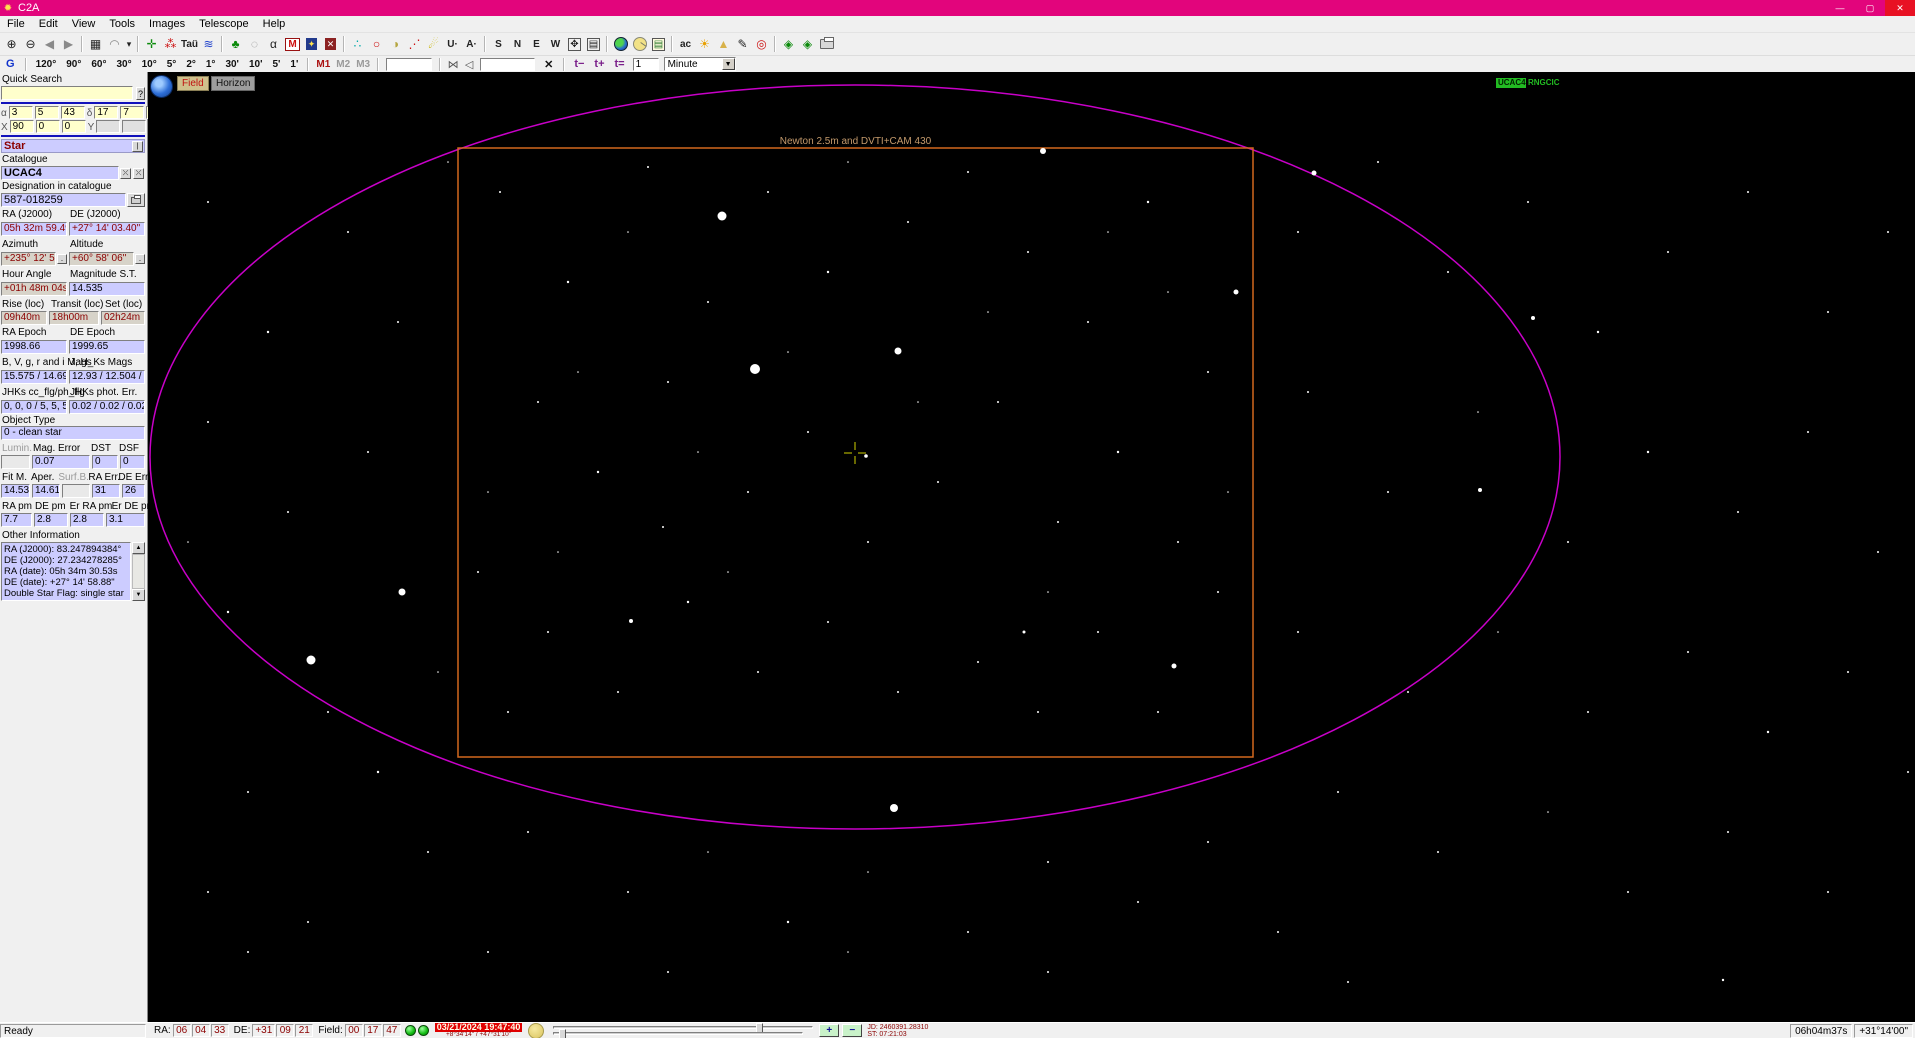 The width and height of the screenshot is (1915, 1038). I want to click on zoom-preset-2d: 2°, so click(191, 64).